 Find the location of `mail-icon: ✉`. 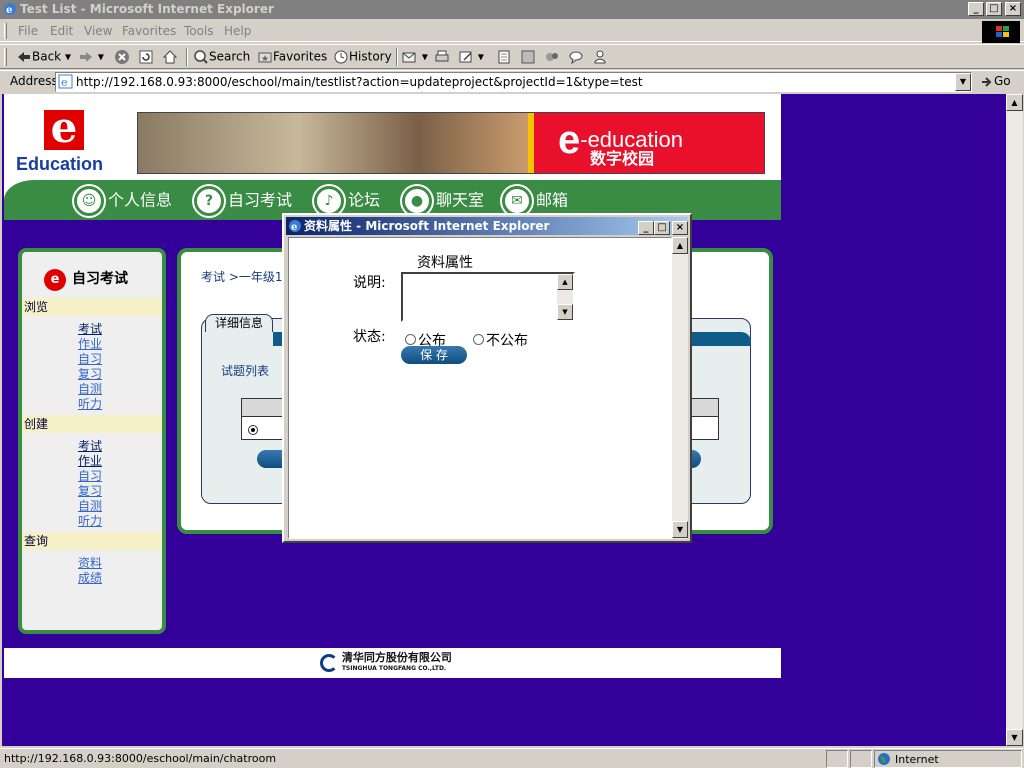

mail-icon: ✉ is located at coordinates (517, 201).